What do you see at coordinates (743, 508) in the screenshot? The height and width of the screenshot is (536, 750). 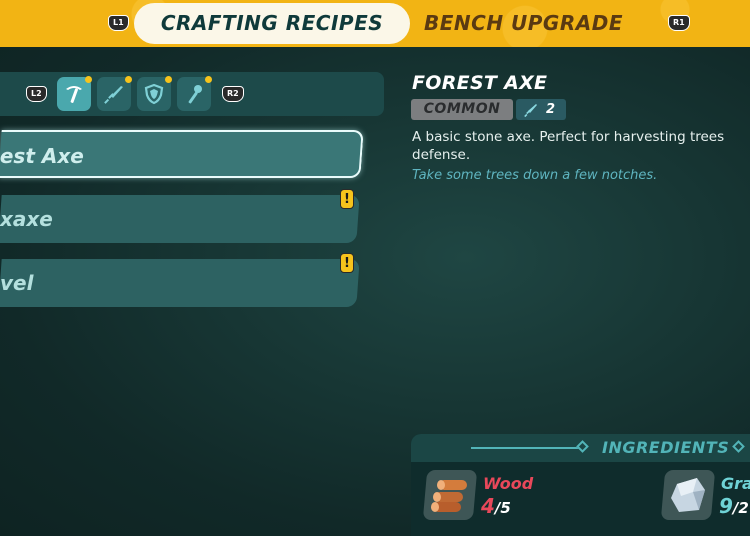 I see `ingredient-need: 2` at bounding box center [743, 508].